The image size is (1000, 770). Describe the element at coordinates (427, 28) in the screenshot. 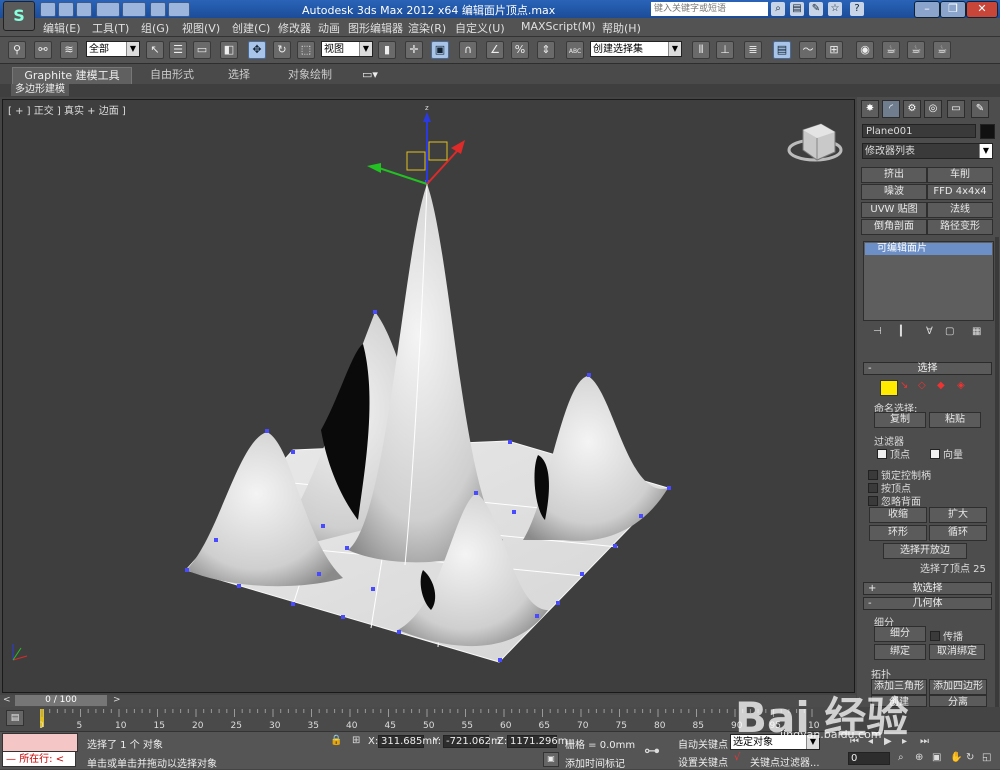

I see `menu-rendering: 渲染(R)` at that location.